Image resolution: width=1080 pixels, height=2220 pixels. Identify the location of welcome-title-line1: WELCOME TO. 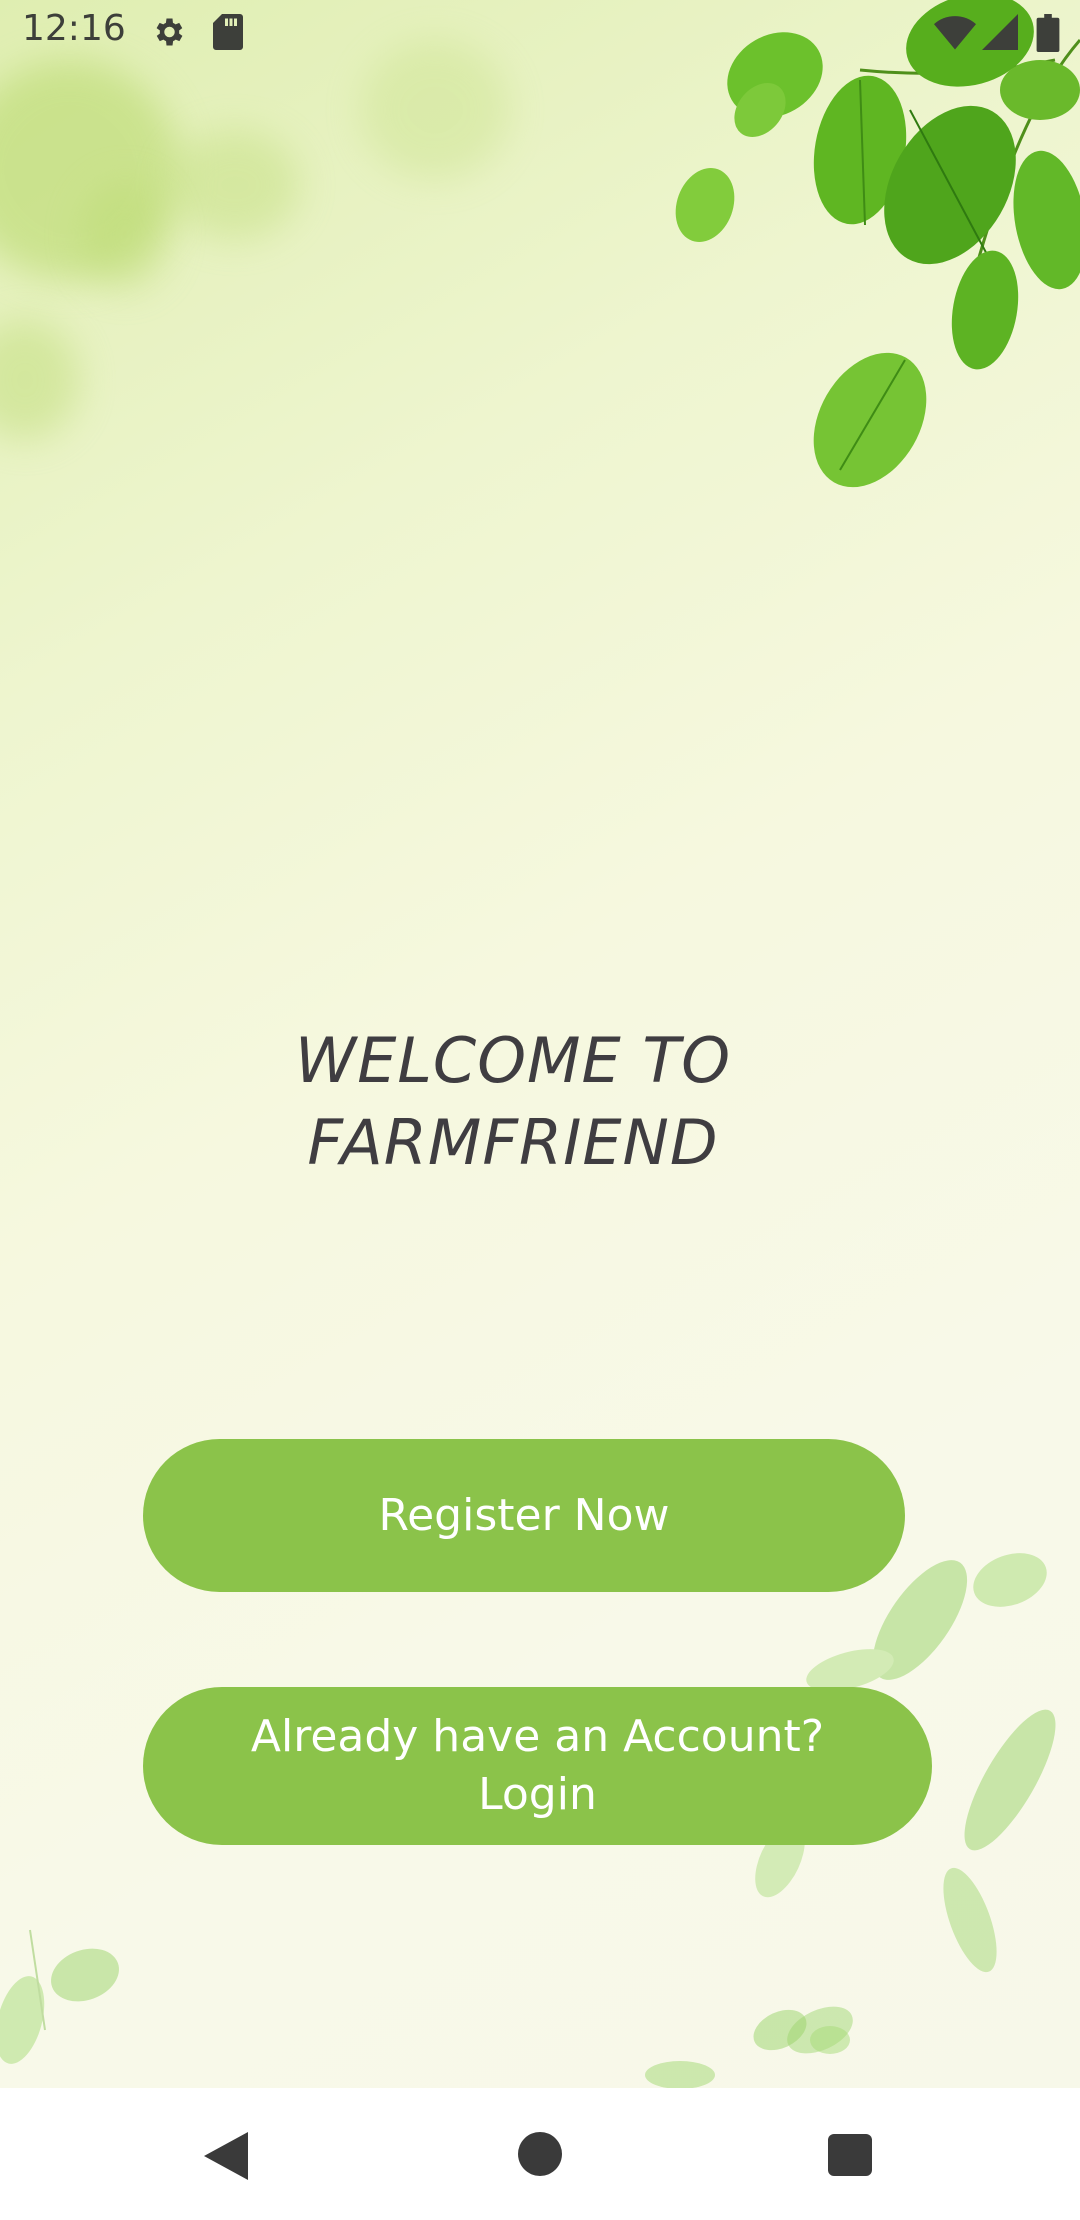
(513, 1060).